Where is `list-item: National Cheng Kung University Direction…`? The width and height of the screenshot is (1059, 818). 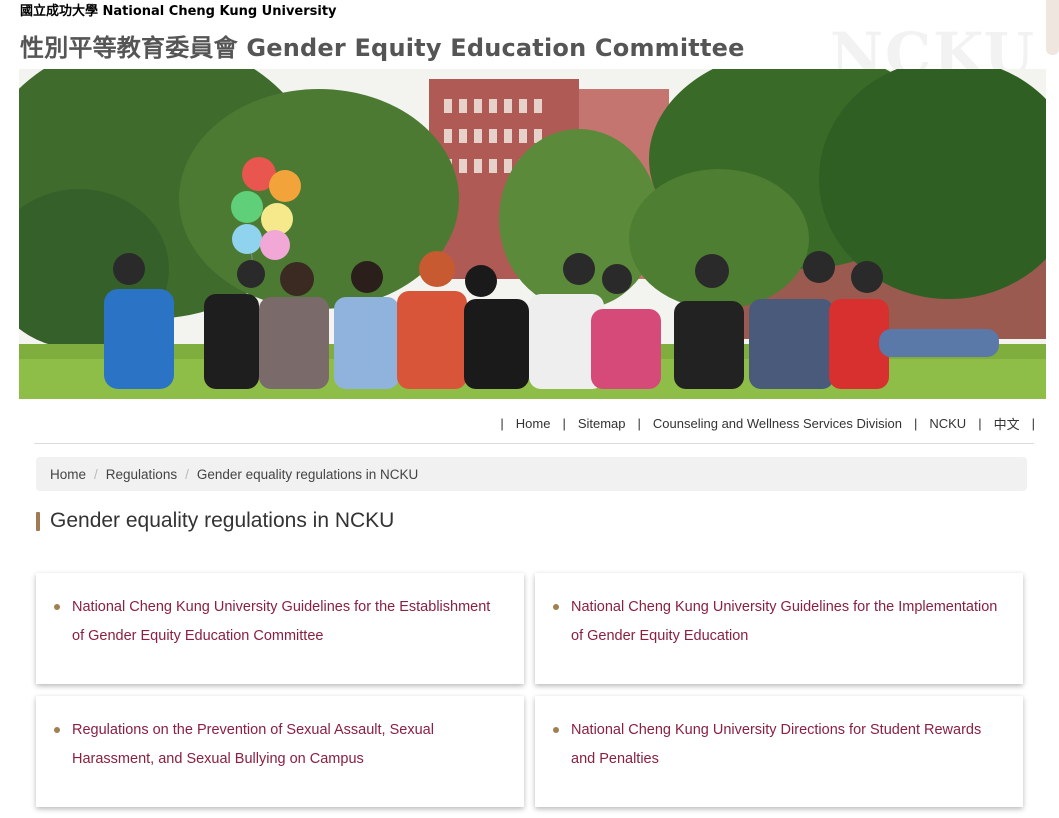
list-item: National Cheng Kung University Direction… is located at coordinates (778, 745).